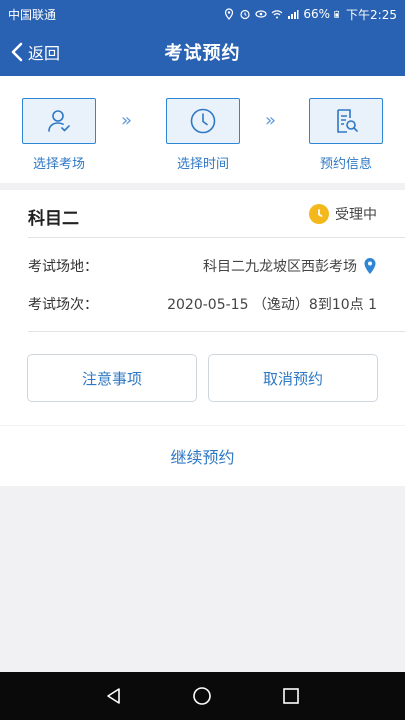  I want to click on battery-icon, so click(337, 14).